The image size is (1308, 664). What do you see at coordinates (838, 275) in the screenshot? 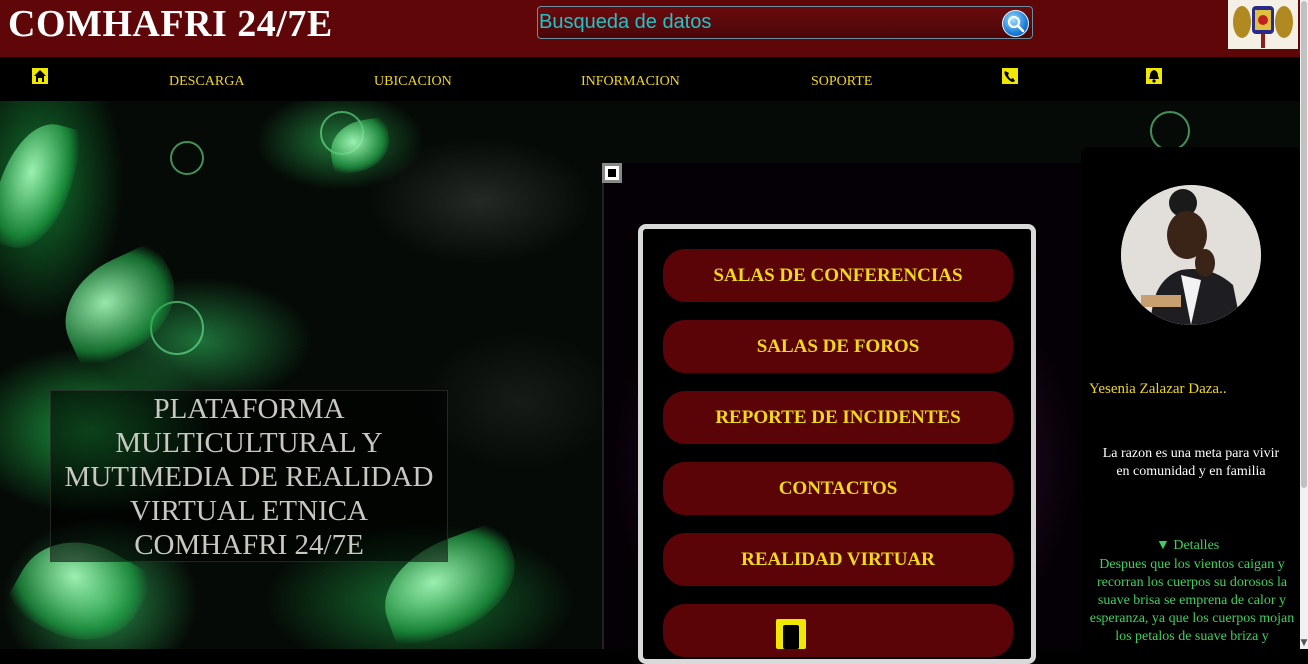
I see `salas-conferencias-button: SALAS DE CONFERENCIAS` at bounding box center [838, 275].